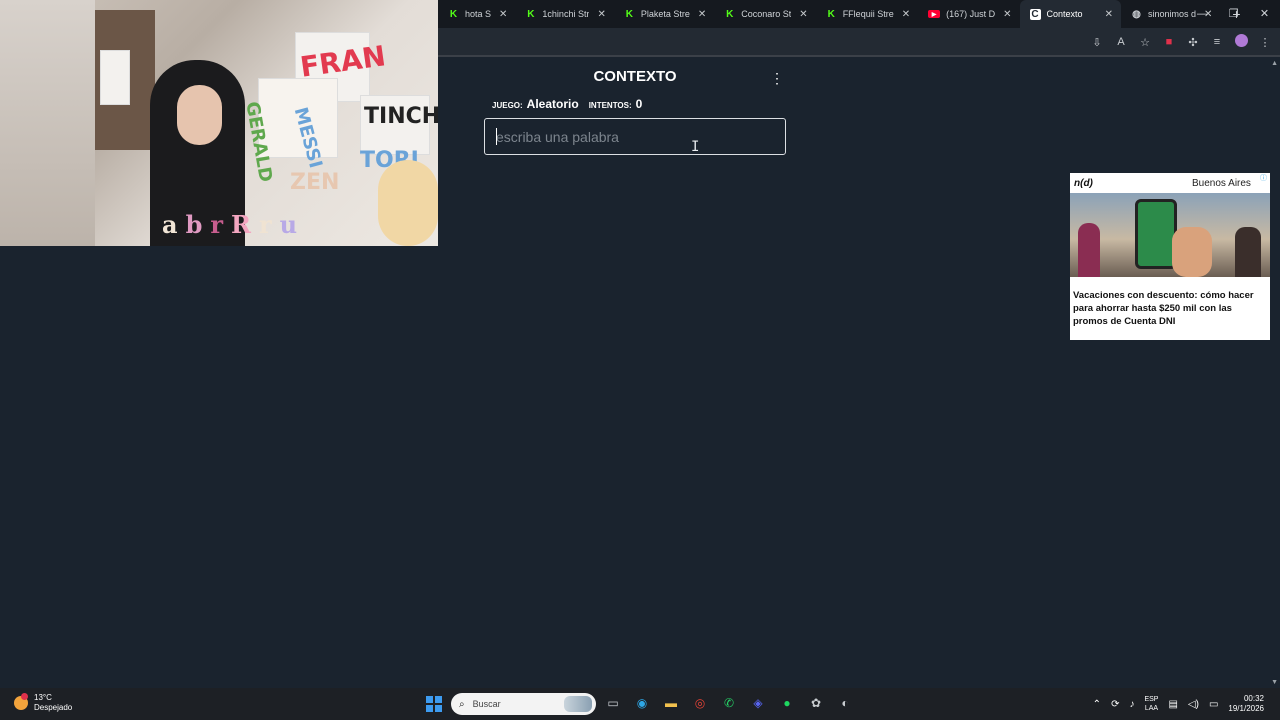 The width and height of the screenshot is (1280, 720). I want to click on tab-label: Plaketa Stre, so click(665, 14).